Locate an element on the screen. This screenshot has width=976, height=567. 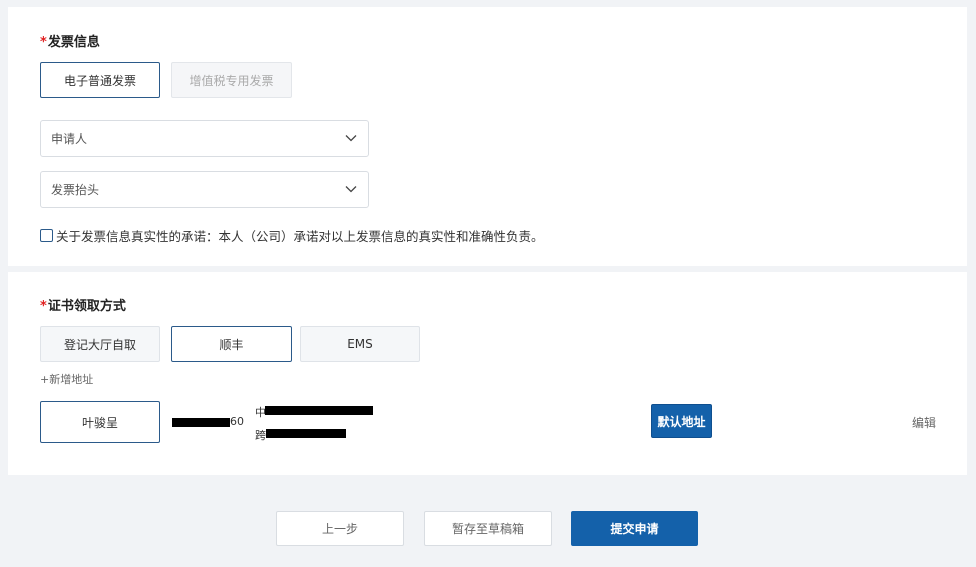
invoice-type-vat-special-button: 增值税专用发票 is located at coordinates (231, 80).